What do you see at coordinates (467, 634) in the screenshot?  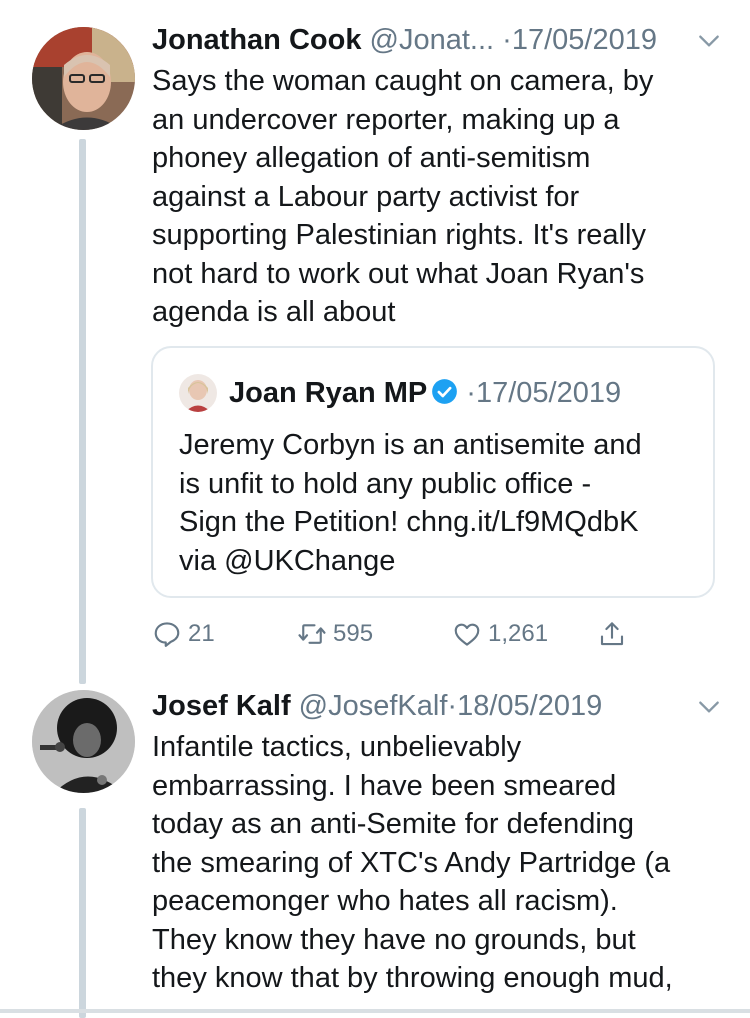 I see `like-icon` at bounding box center [467, 634].